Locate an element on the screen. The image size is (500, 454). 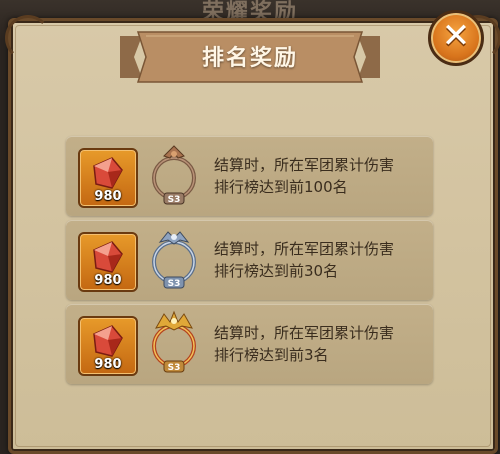
reward-row: 980 S3 结算时，所在军团累计伤害 排行榜达到前100名 is located at coordinates (249, 176).